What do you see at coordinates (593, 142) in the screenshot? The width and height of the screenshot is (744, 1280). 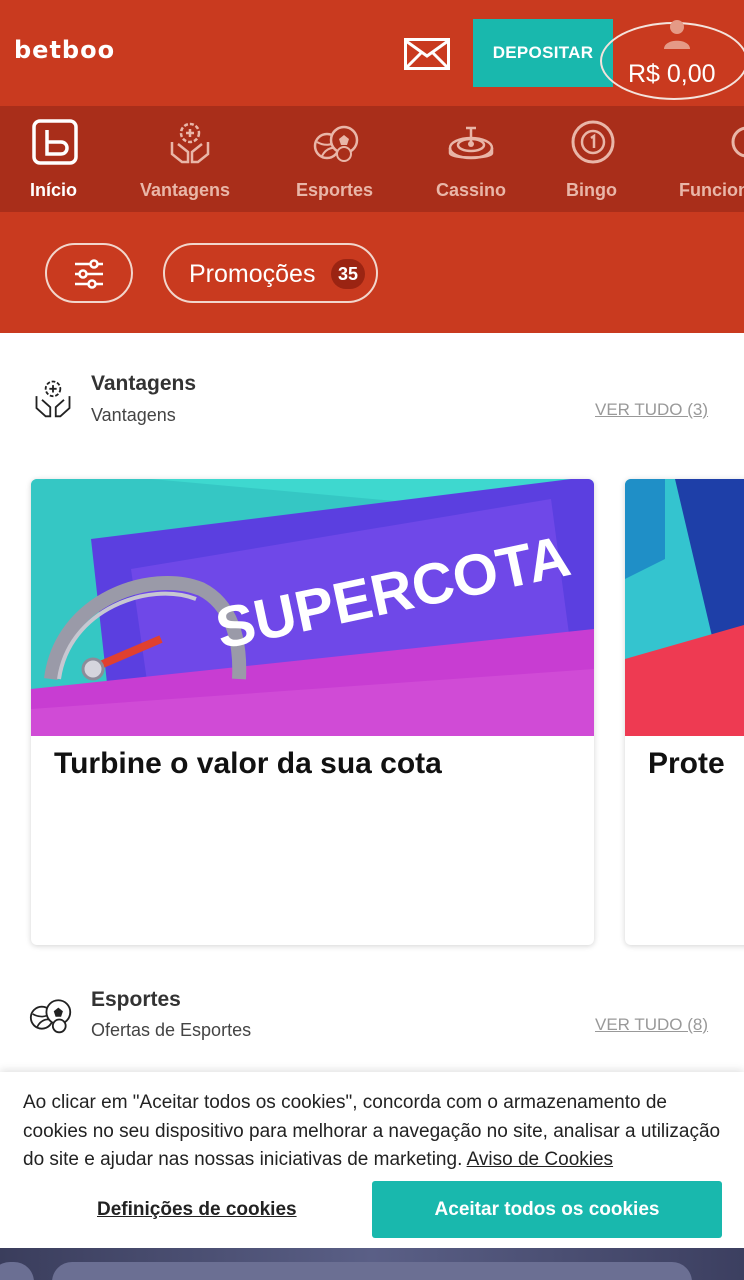 I see `bingo-ball-icon` at bounding box center [593, 142].